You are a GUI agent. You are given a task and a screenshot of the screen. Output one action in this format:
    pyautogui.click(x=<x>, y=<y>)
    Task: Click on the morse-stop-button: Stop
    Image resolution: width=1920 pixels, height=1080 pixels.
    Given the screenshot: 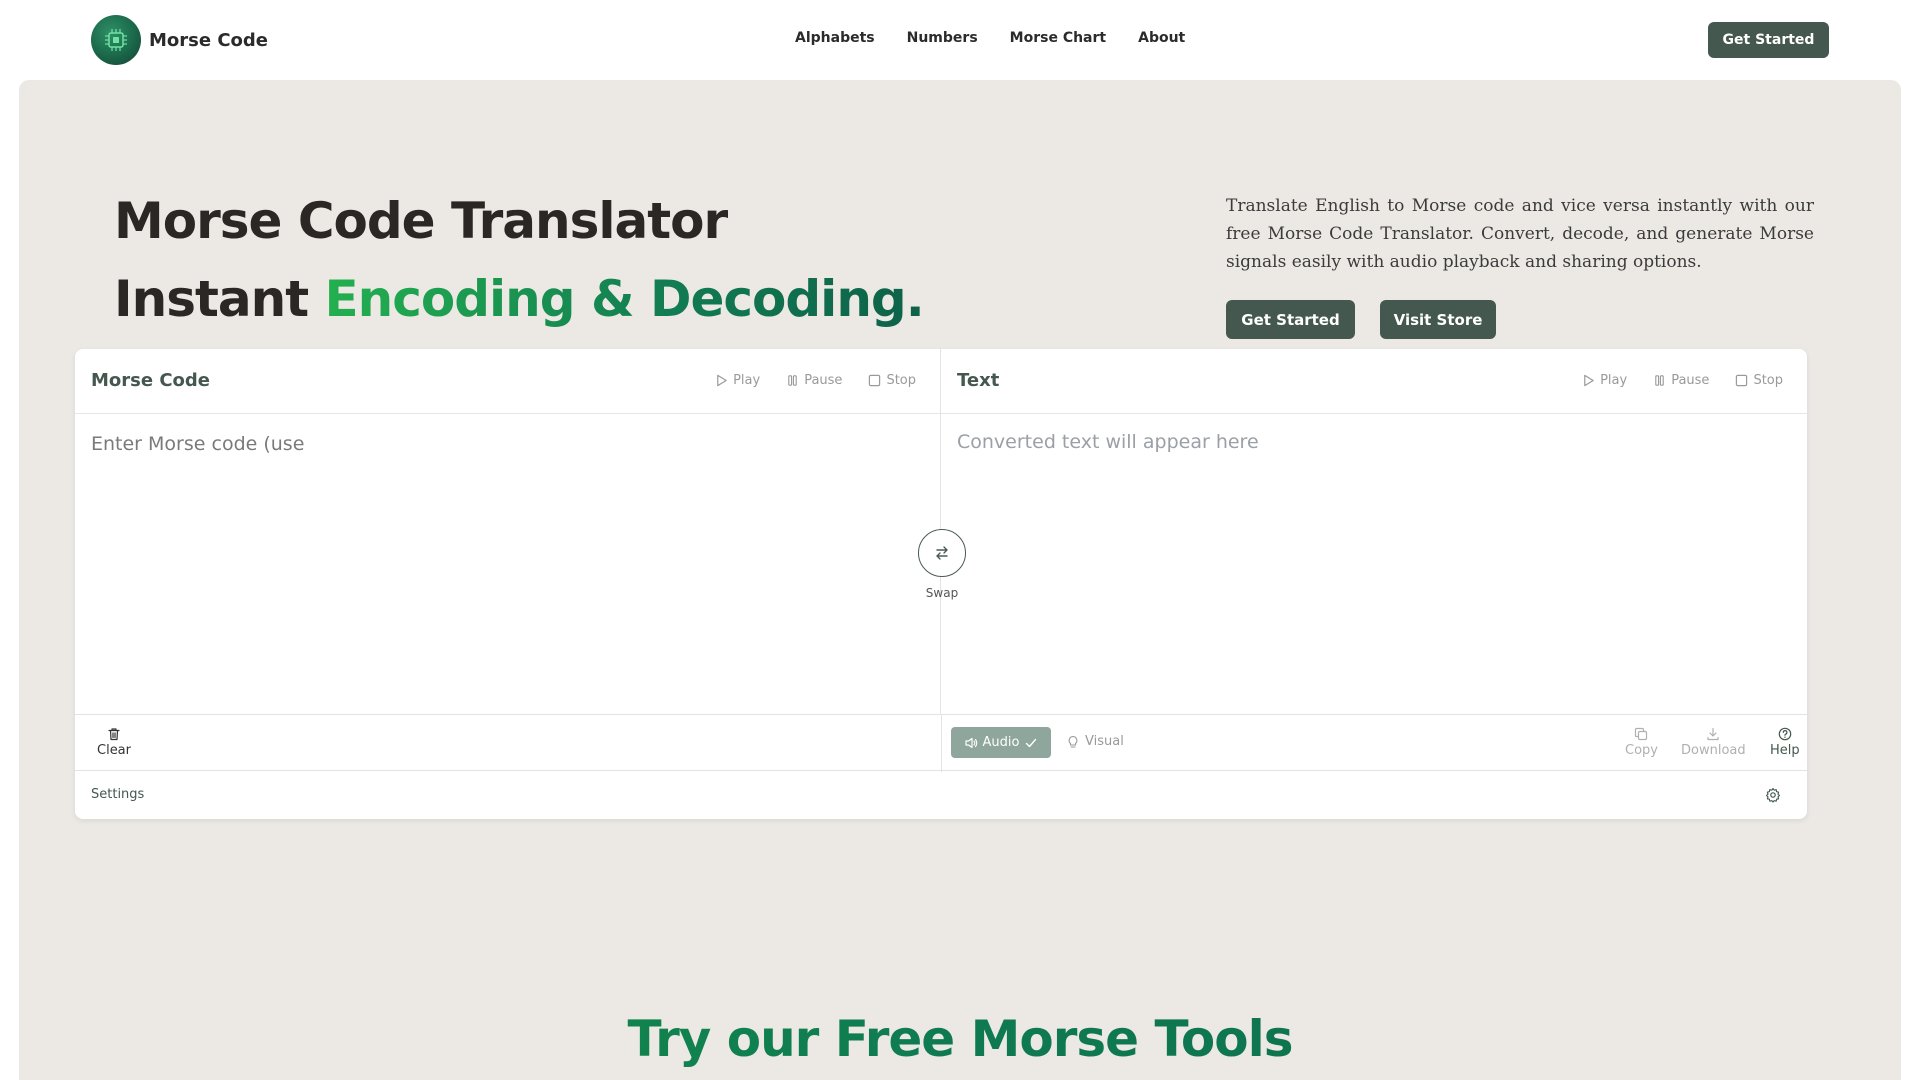 What is the action you would take?
    pyautogui.click(x=892, y=380)
    